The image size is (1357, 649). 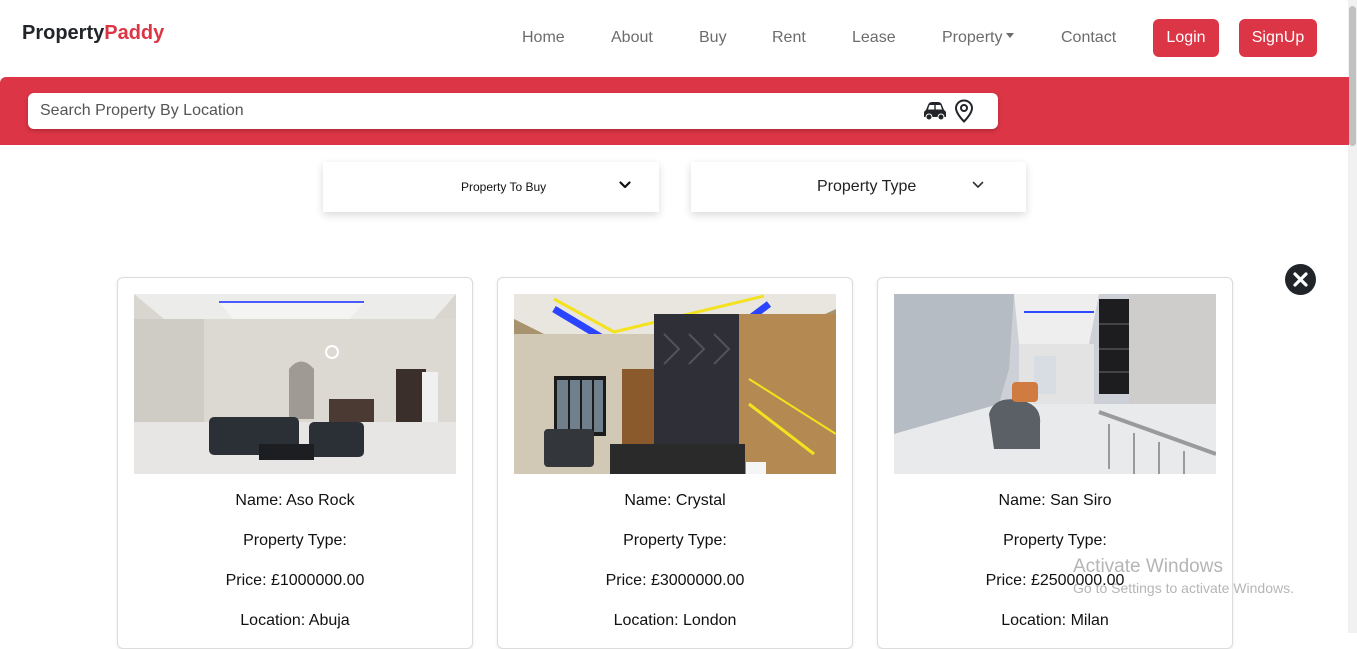 What do you see at coordinates (295, 500) in the screenshot?
I see `property-name: Name: Aso Rock` at bounding box center [295, 500].